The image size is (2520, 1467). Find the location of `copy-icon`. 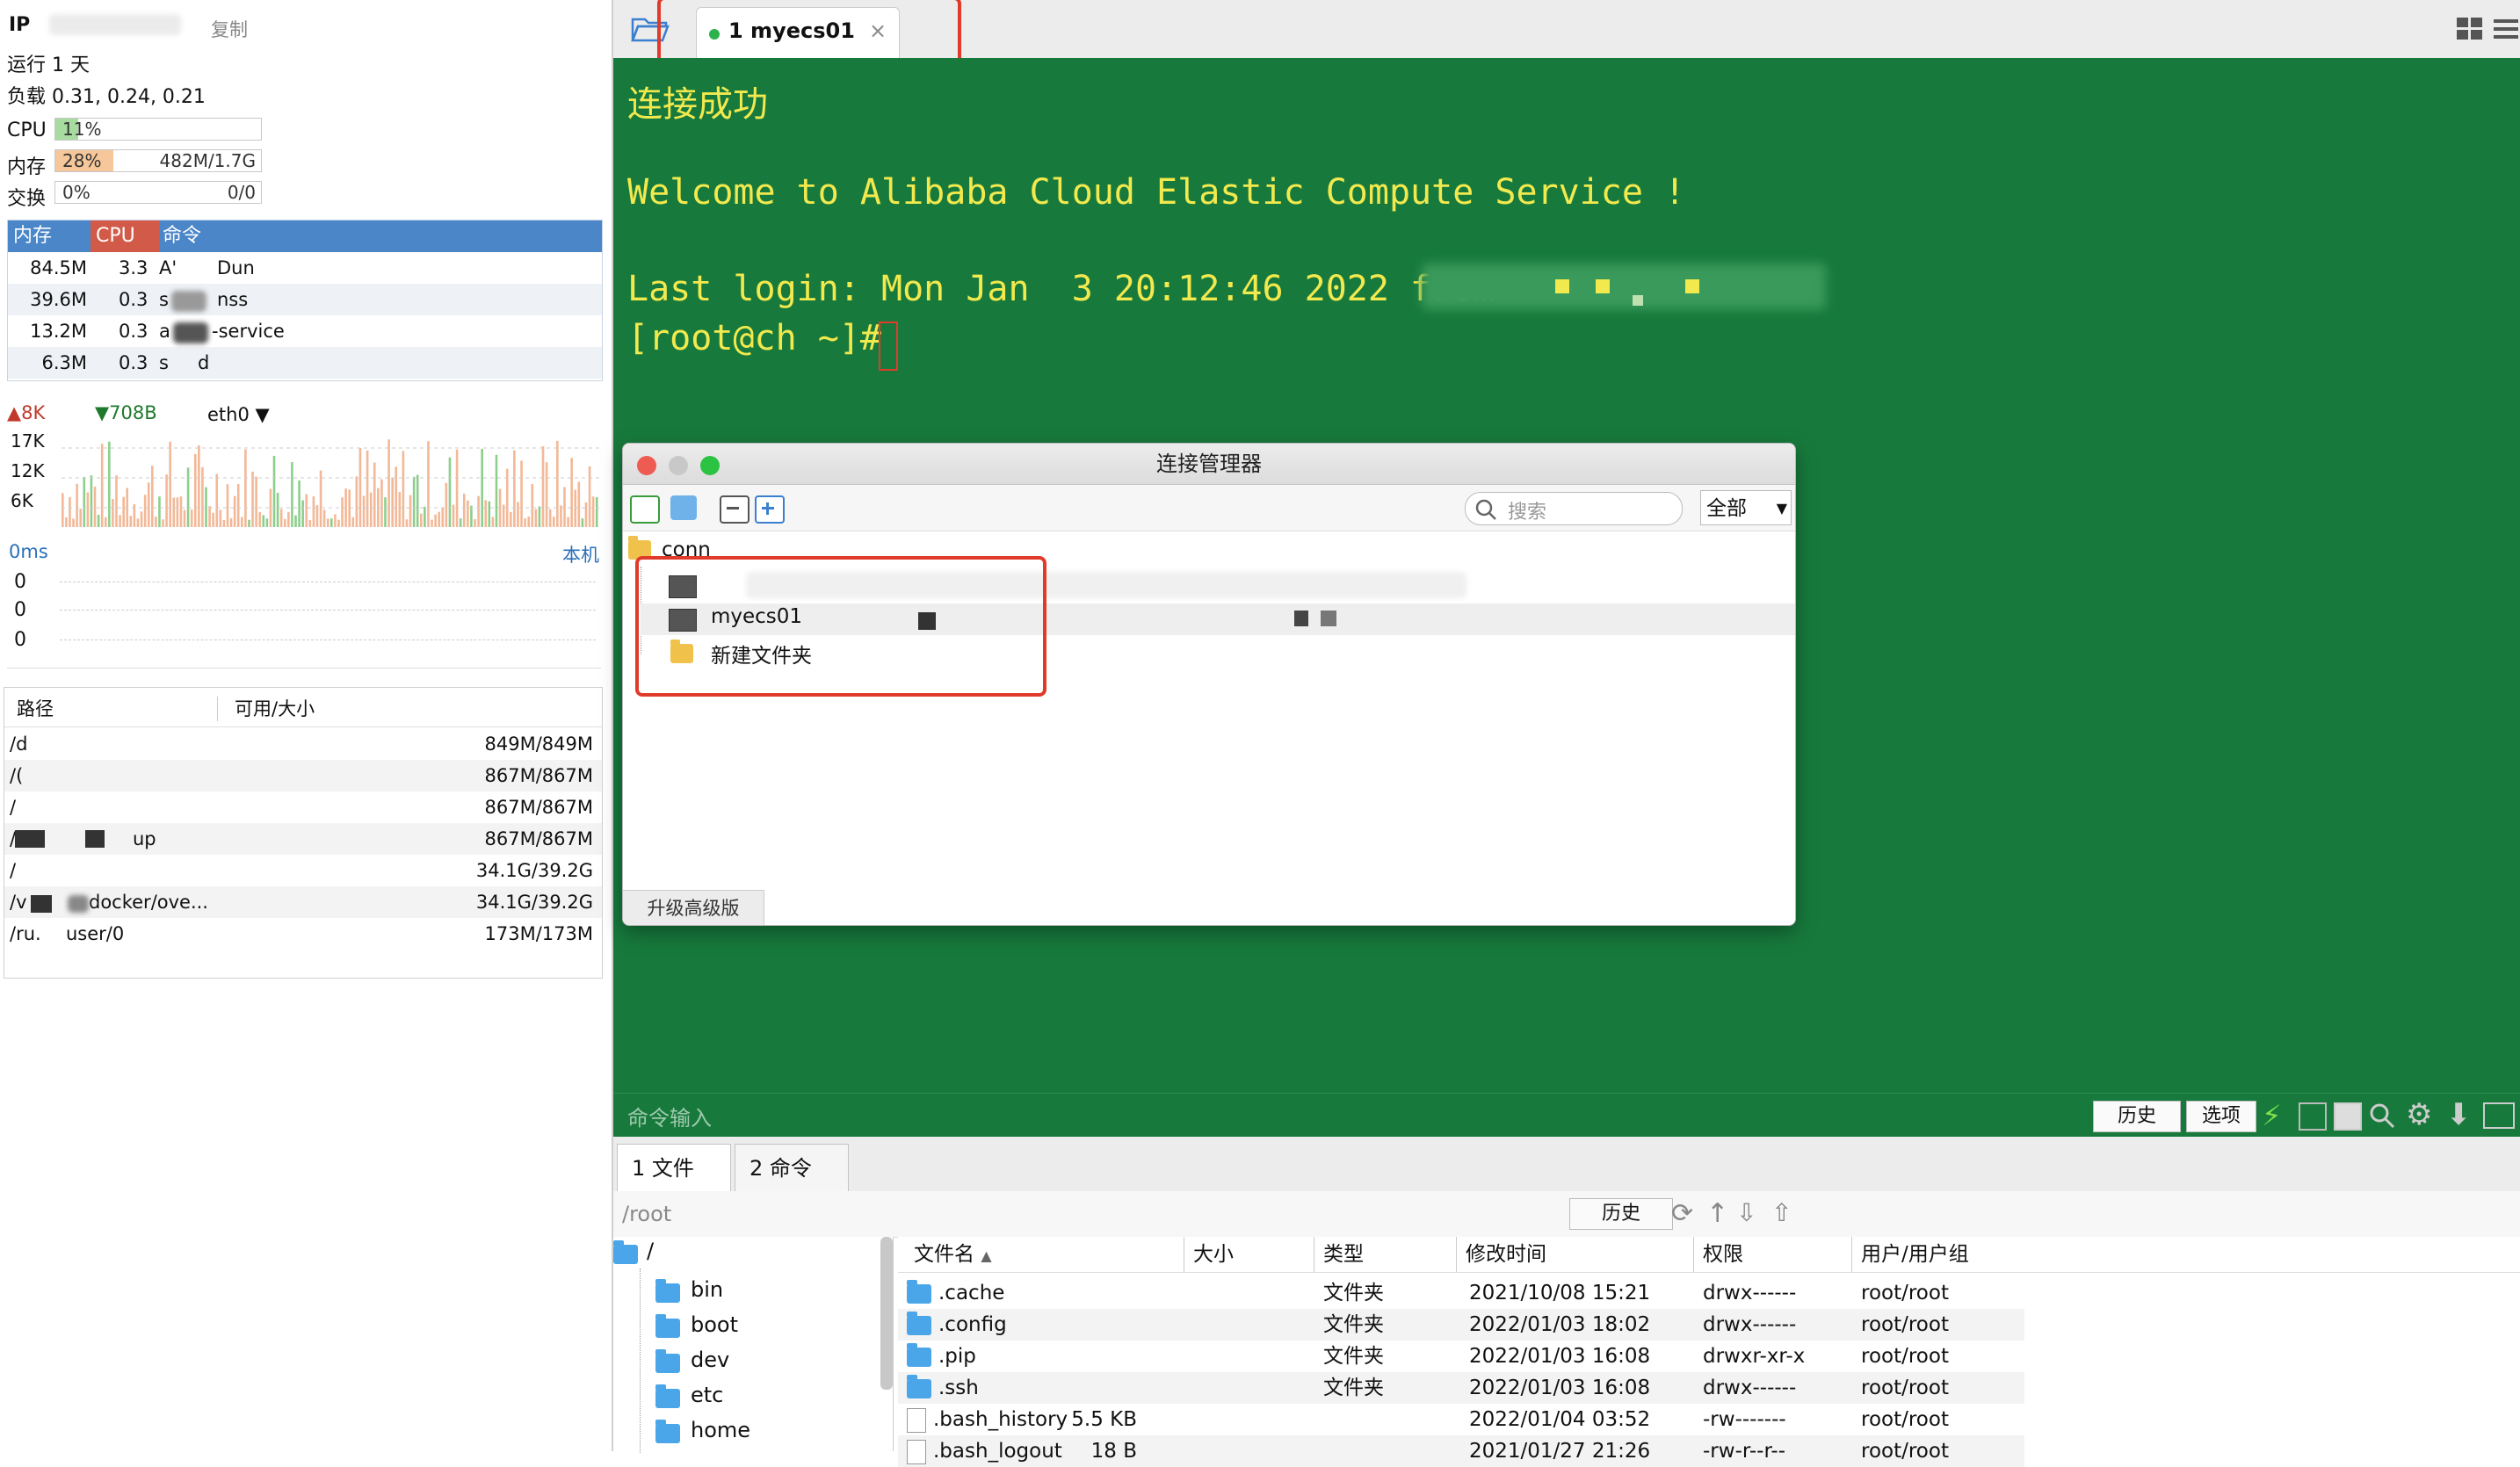

copy-icon is located at coordinates (2313, 1116).